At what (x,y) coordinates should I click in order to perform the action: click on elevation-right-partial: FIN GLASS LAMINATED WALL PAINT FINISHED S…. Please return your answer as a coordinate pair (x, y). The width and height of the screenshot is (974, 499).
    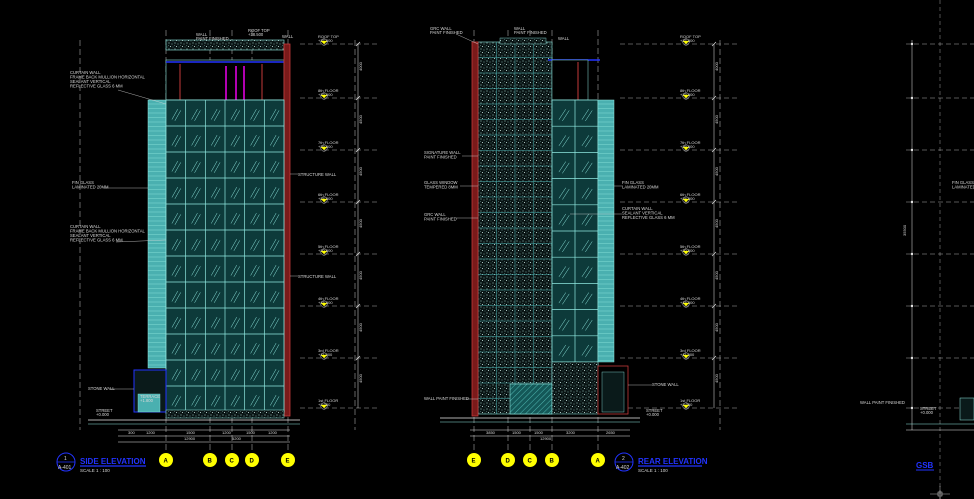
    Looking at the image, I should click on (917, 249).